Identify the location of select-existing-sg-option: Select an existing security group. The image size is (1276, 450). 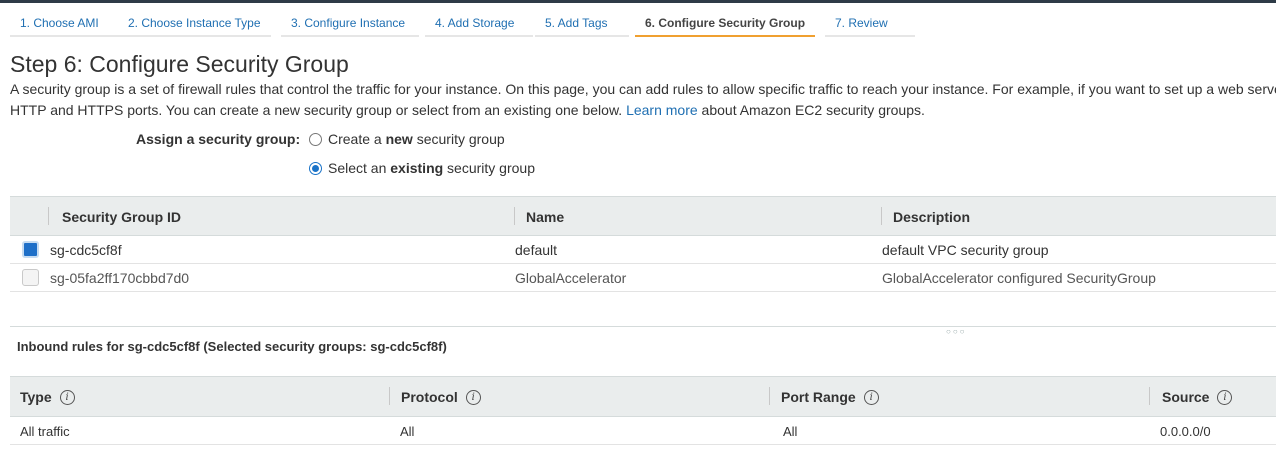
(422, 168).